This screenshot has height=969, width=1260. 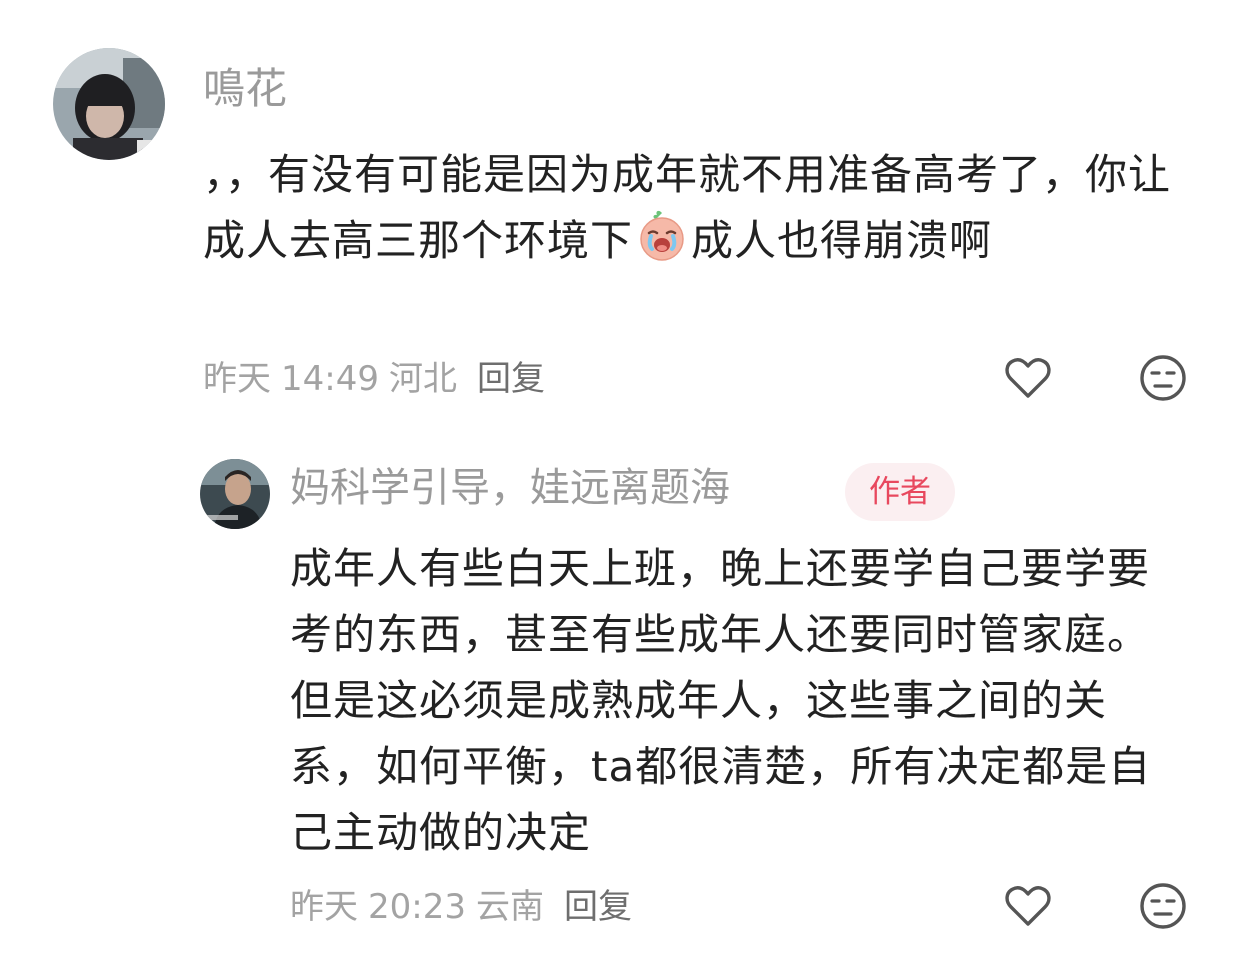 I want to click on comment-text-part: 成人也得崩溃啊, so click(x=842, y=240).